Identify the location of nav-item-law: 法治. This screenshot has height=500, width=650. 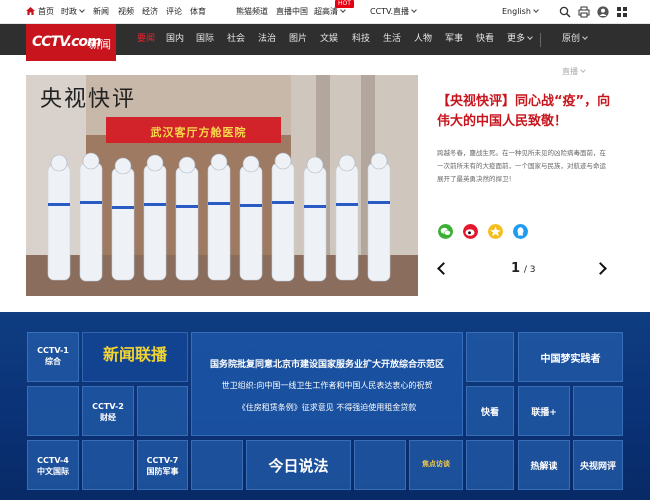
(267, 39).